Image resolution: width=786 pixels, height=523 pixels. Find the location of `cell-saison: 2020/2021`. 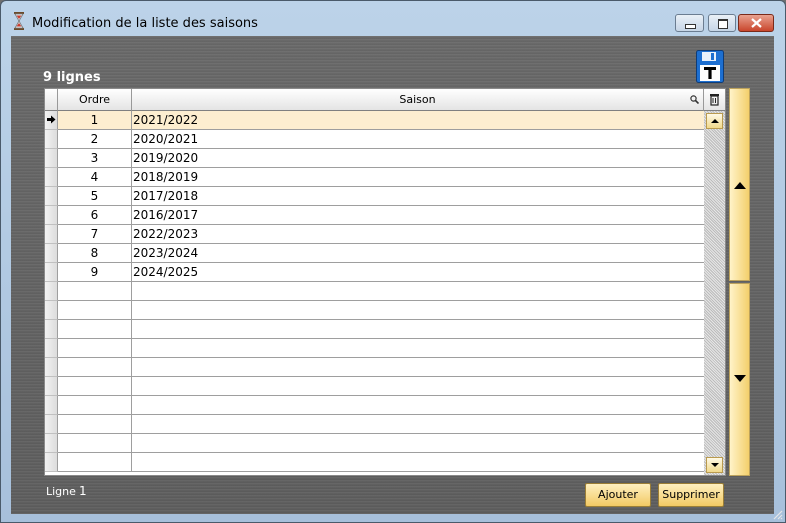

cell-saison: 2020/2021 is located at coordinates (418, 139).